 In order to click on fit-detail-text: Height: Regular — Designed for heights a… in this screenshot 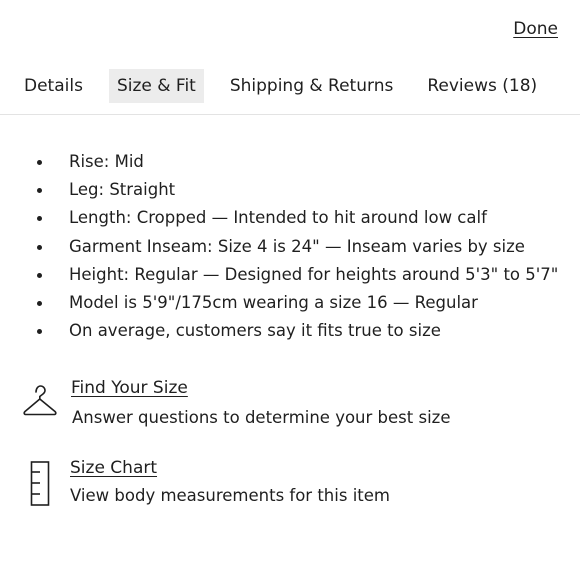, I will do `click(314, 274)`.